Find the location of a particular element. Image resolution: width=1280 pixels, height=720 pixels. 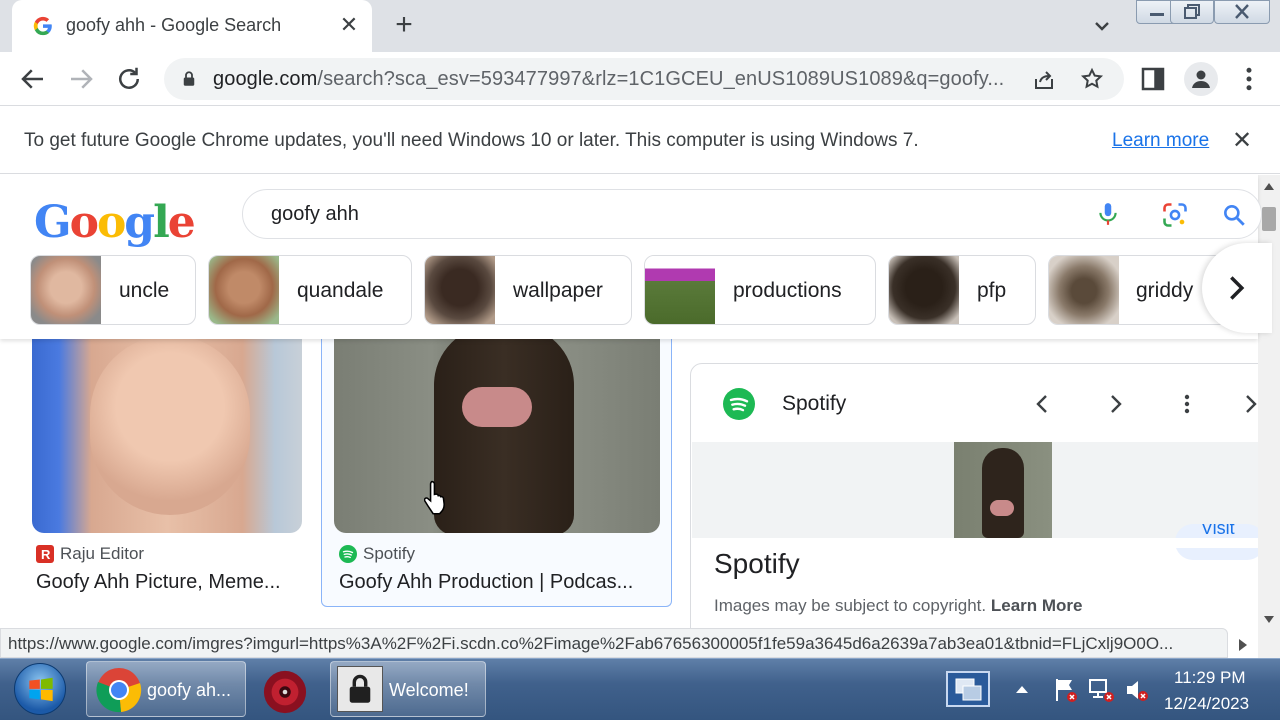

windows-stack-icon is located at coordinates (968, 689).